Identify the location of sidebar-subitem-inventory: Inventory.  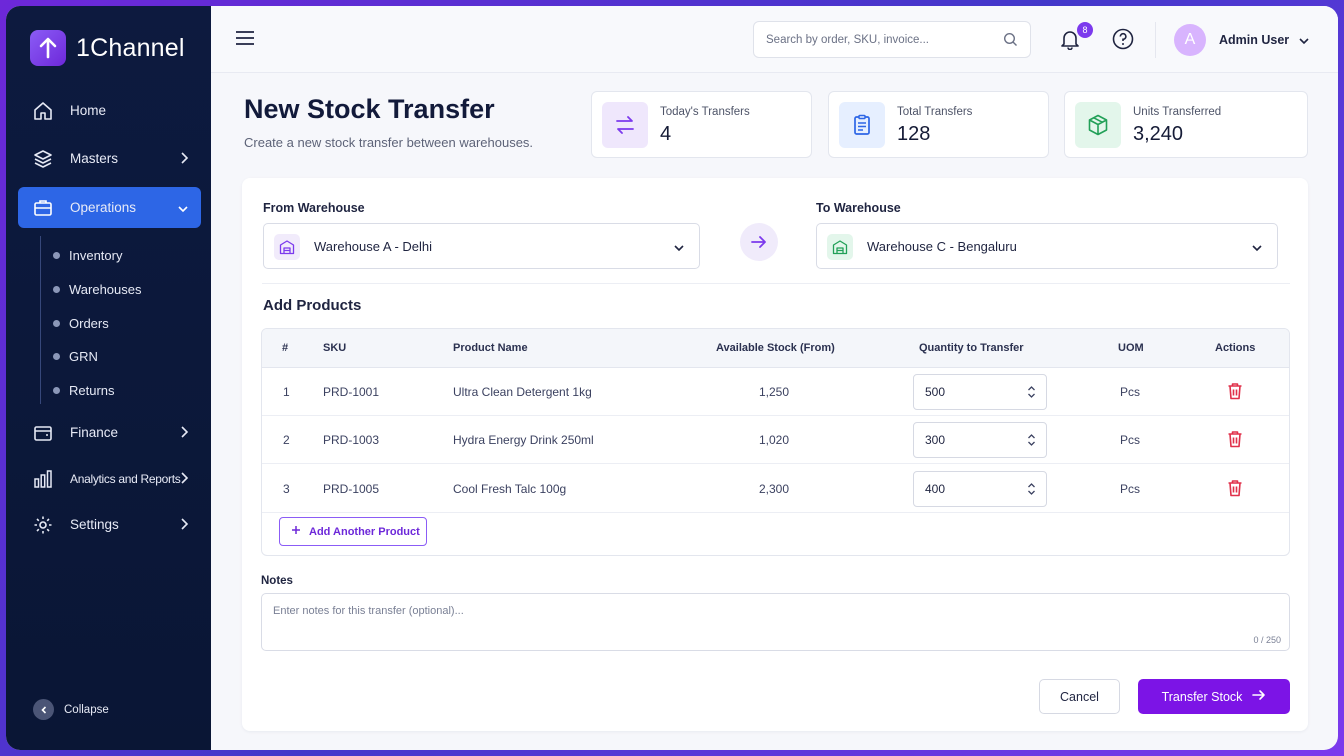
(87, 255).